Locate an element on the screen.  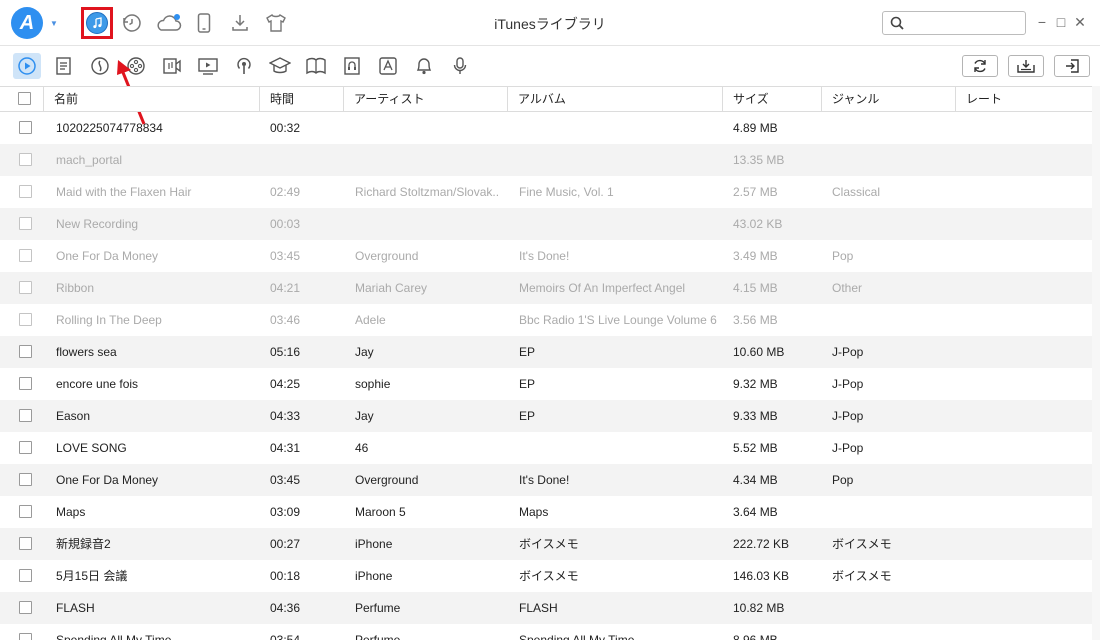
column-header-rate: レート is located at coordinates (1024, 99).